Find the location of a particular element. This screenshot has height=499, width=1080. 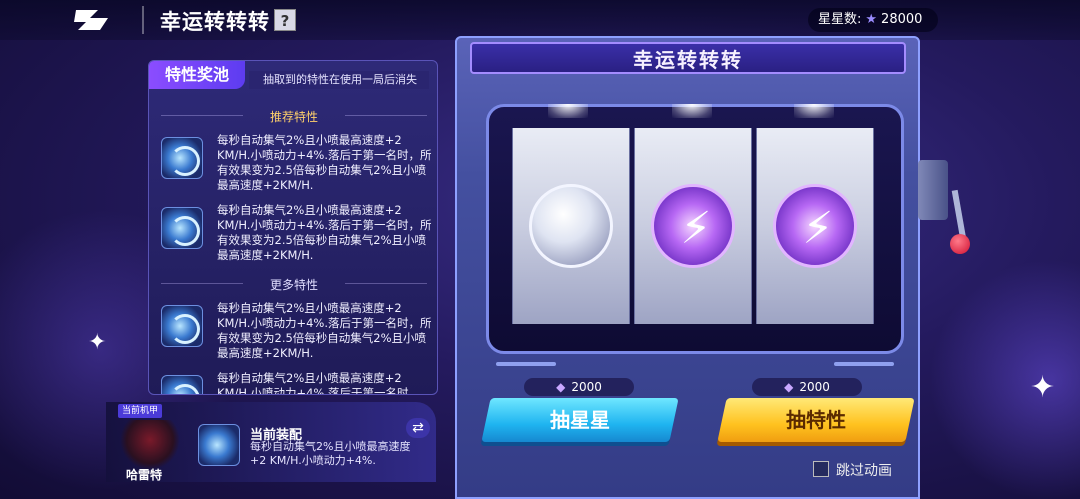

swap-icon: ⇄ is located at coordinates (418, 428).